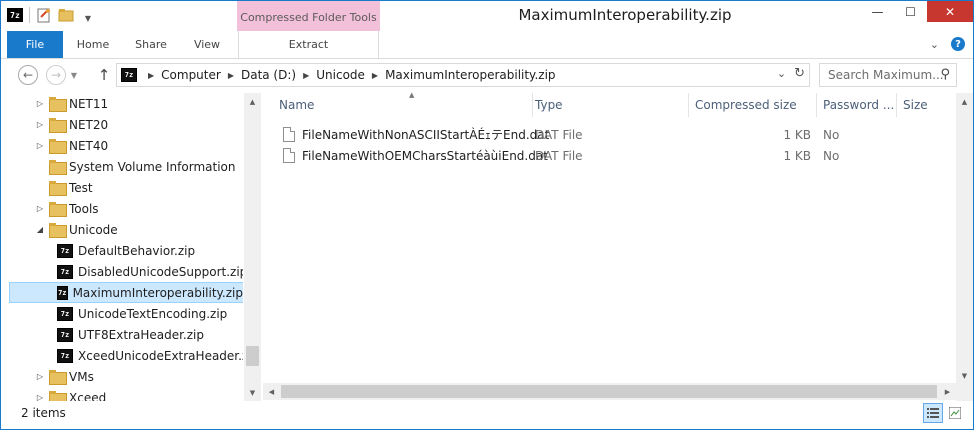 The width and height of the screenshot is (974, 430). I want to click on tree-item-disabledunicodesupport-zip: 7z DisabledUnicodeSupport.zip, so click(150, 271).